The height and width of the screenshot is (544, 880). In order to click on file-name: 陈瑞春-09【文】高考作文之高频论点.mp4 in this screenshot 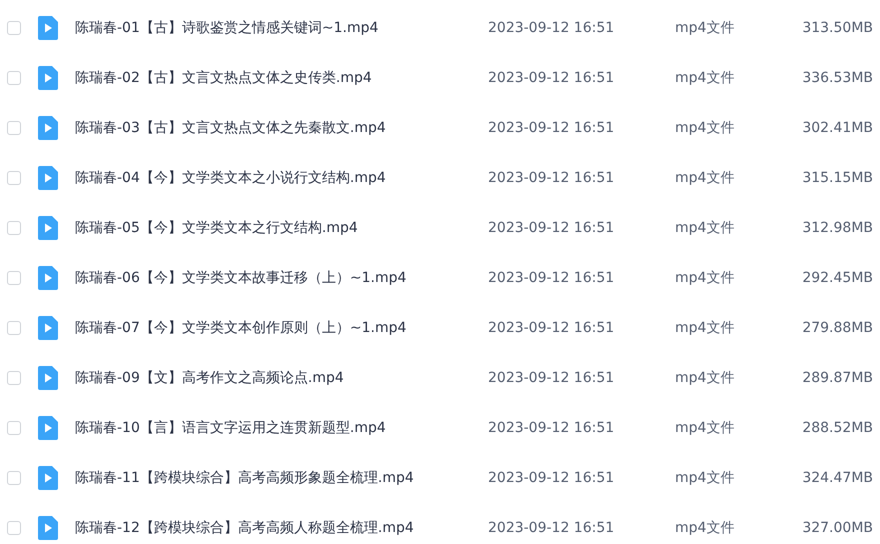, I will do `click(281, 378)`.